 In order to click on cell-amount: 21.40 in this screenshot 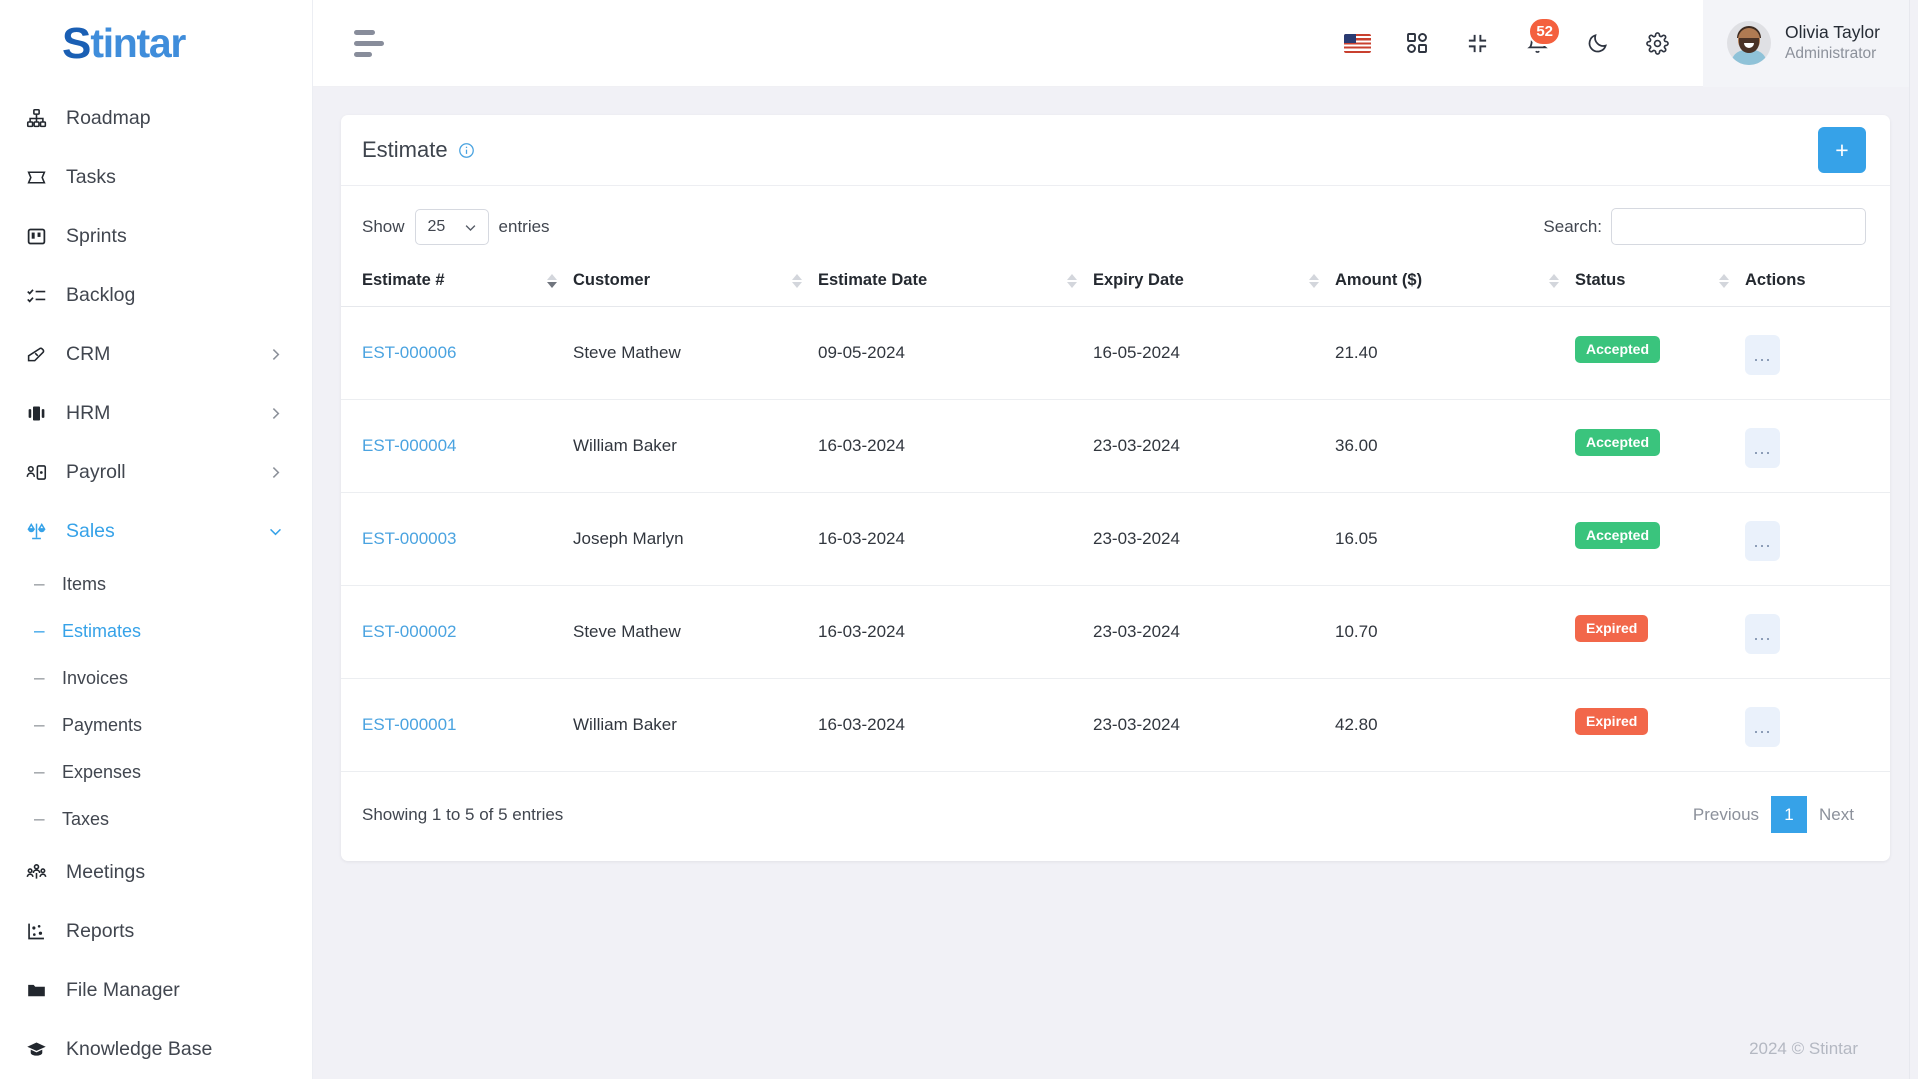, I will do `click(1455, 353)`.